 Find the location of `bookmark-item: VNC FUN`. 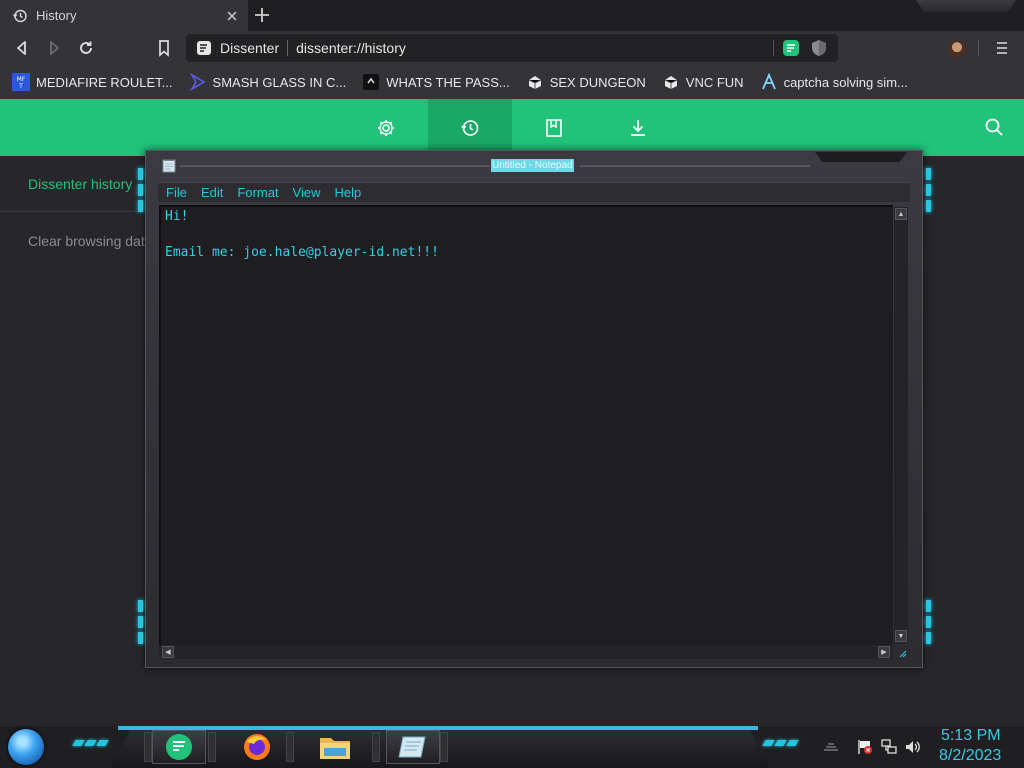

bookmark-item: VNC FUN is located at coordinates (703, 82).